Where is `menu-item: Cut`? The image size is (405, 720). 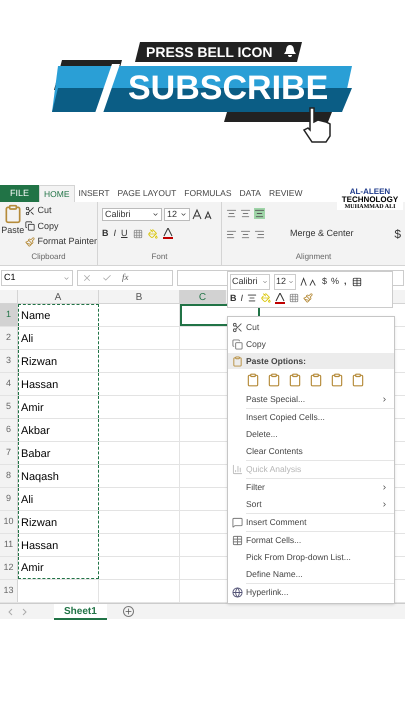
menu-item: Cut is located at coordinates (311, 327).